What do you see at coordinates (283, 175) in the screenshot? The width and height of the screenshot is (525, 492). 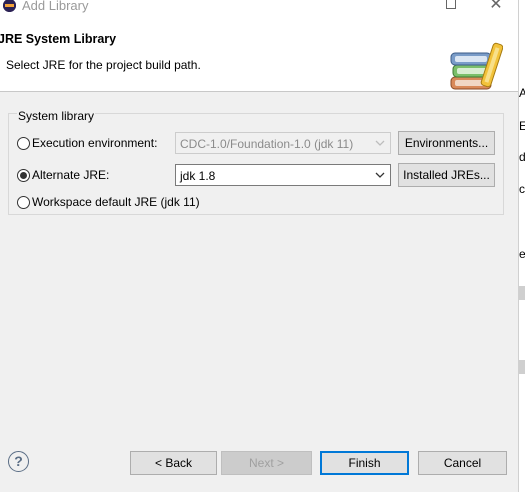 I see `alternate-jre-combo: jdk 1.8` at bounding box center [283, 175].